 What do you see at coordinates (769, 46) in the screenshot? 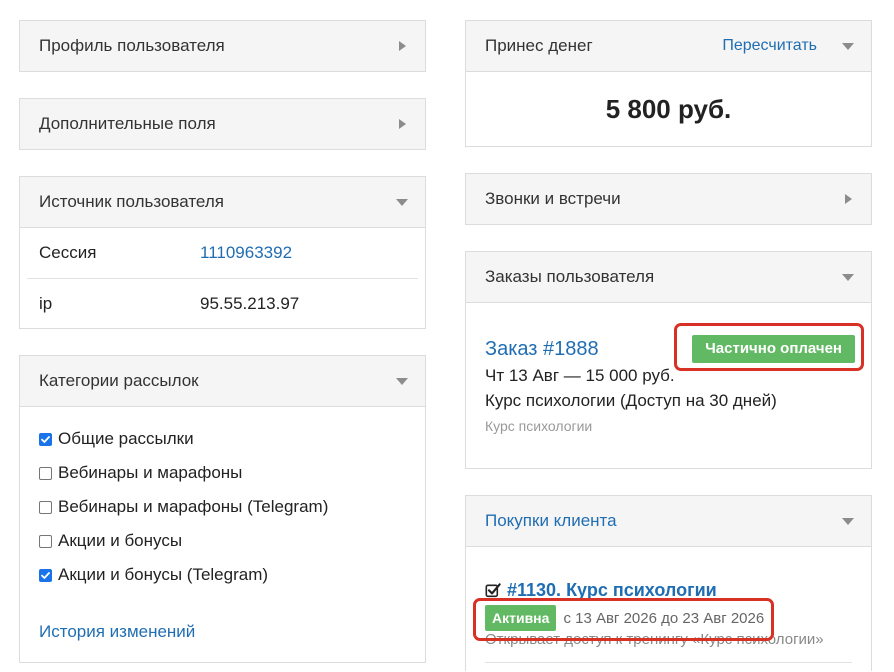
I see `recalculate-link: Пересчитать` at bounding box center [769, 46].